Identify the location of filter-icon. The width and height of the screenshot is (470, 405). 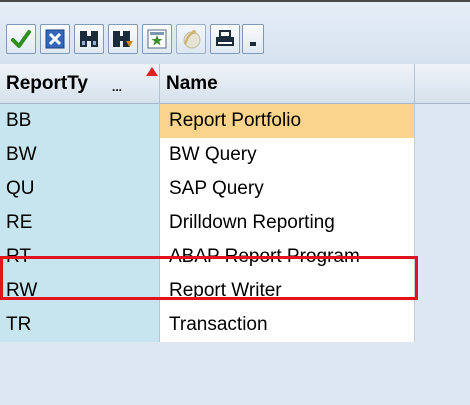
(157, 39).